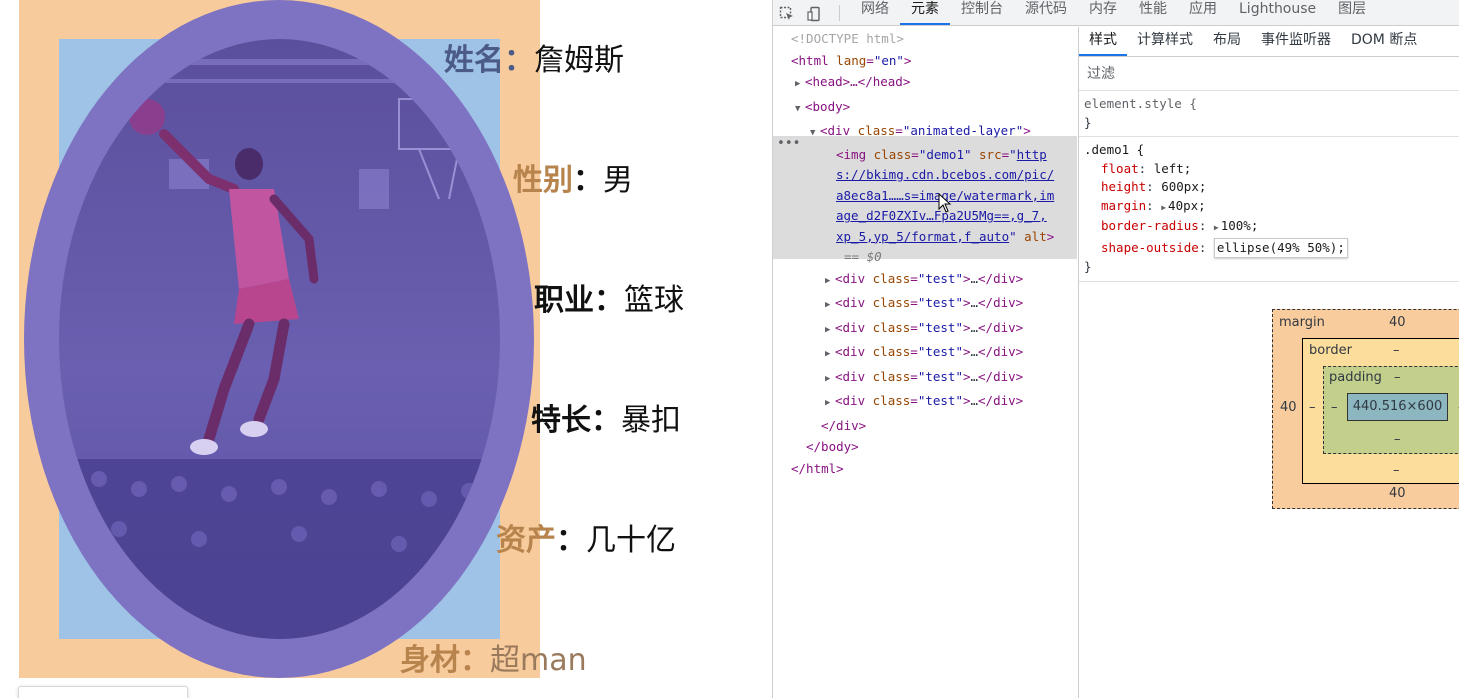 The image size is (1459, 698). I want to click on box-model-padding: padding – – – – 440.516×600, so click(1391, 410).